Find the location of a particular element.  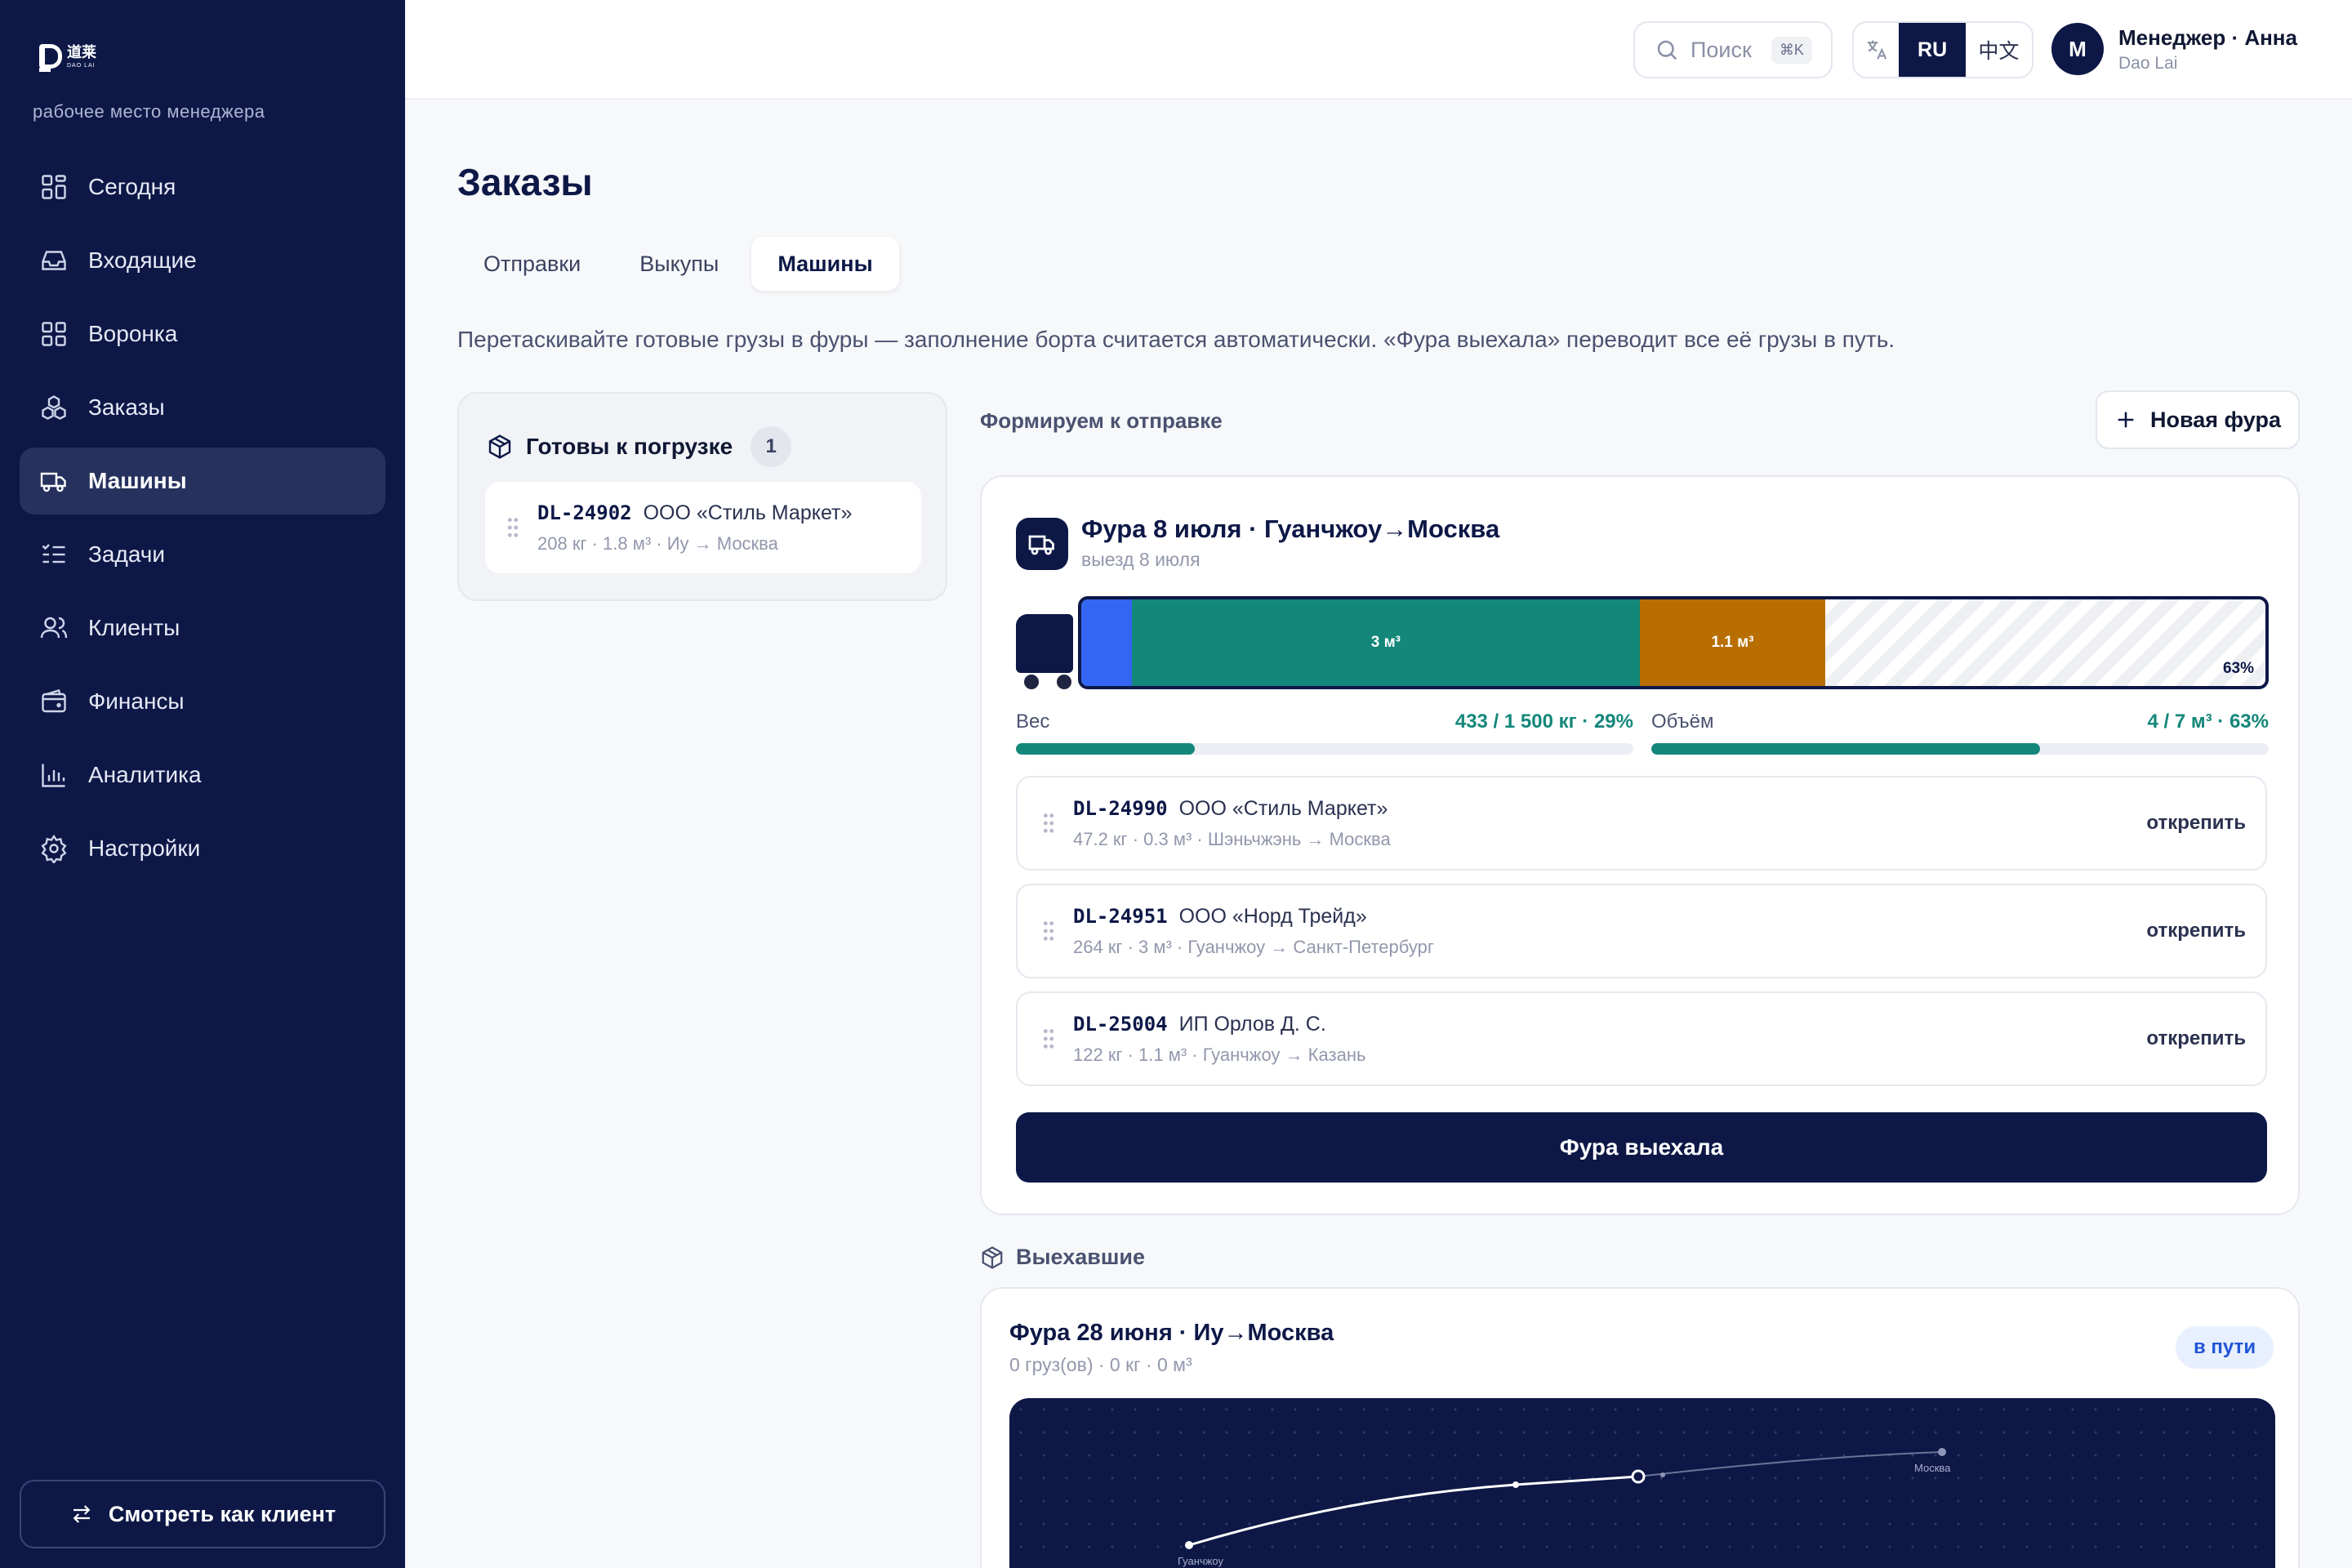

page-title: Заказы is located at coordinates (525, 182).